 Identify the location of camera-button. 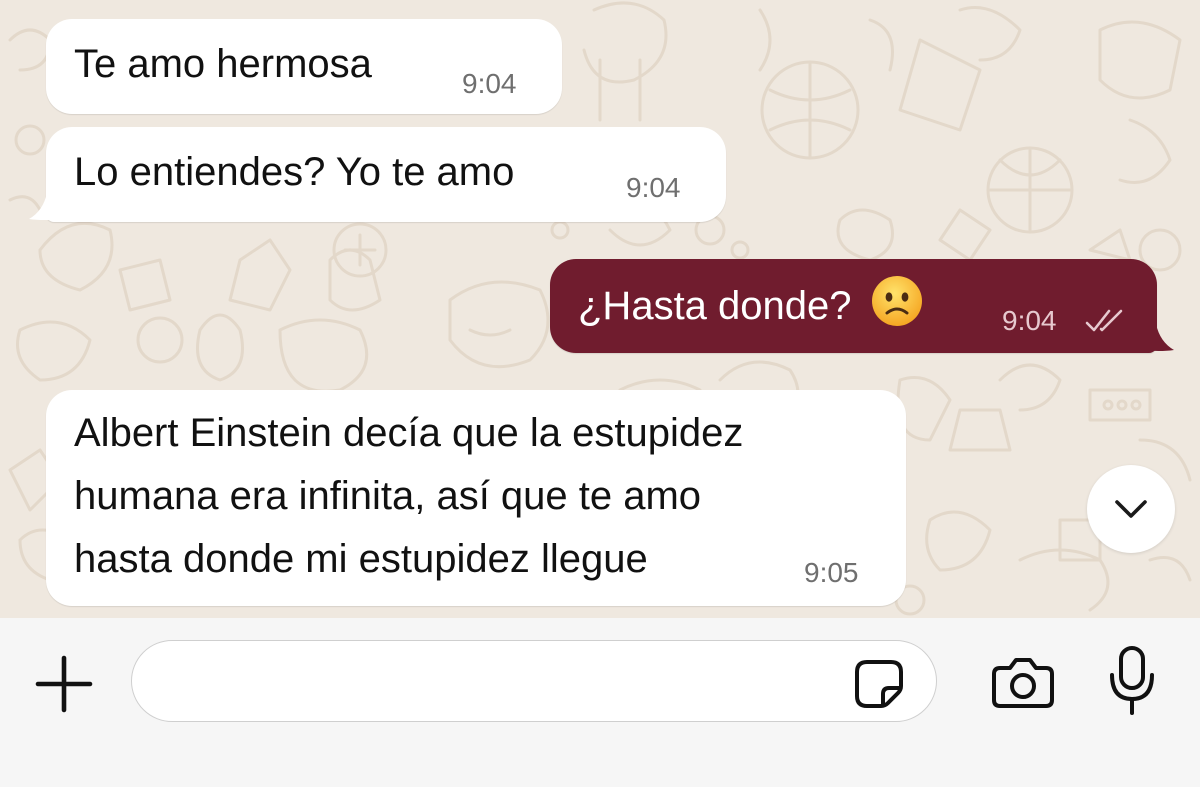
(1023, 683).